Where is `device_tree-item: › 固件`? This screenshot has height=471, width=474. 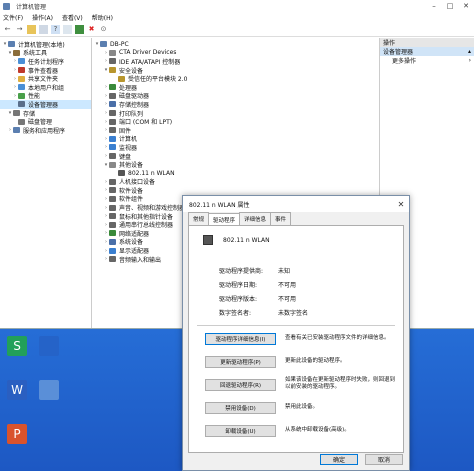
device_tree-item: › 固件 is located at coordinates (235, 130).